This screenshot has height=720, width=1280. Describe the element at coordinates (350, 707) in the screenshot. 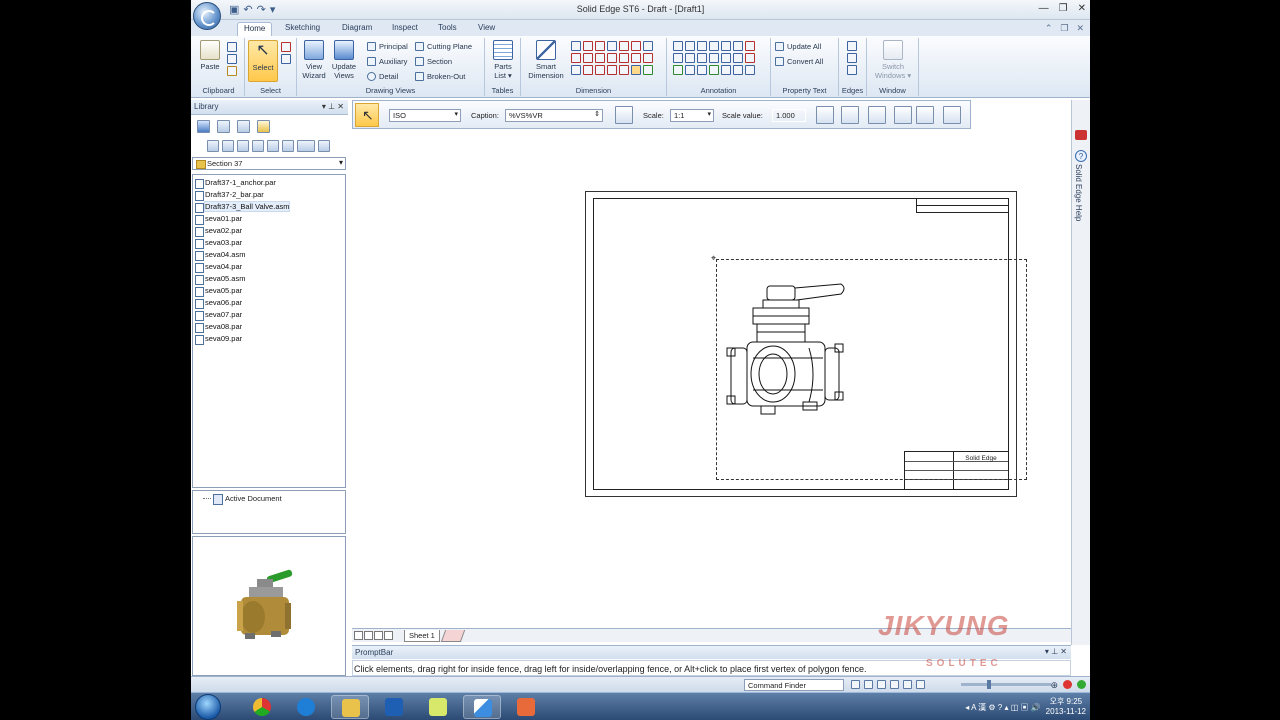

I see `taskbar-explorer` at that location.